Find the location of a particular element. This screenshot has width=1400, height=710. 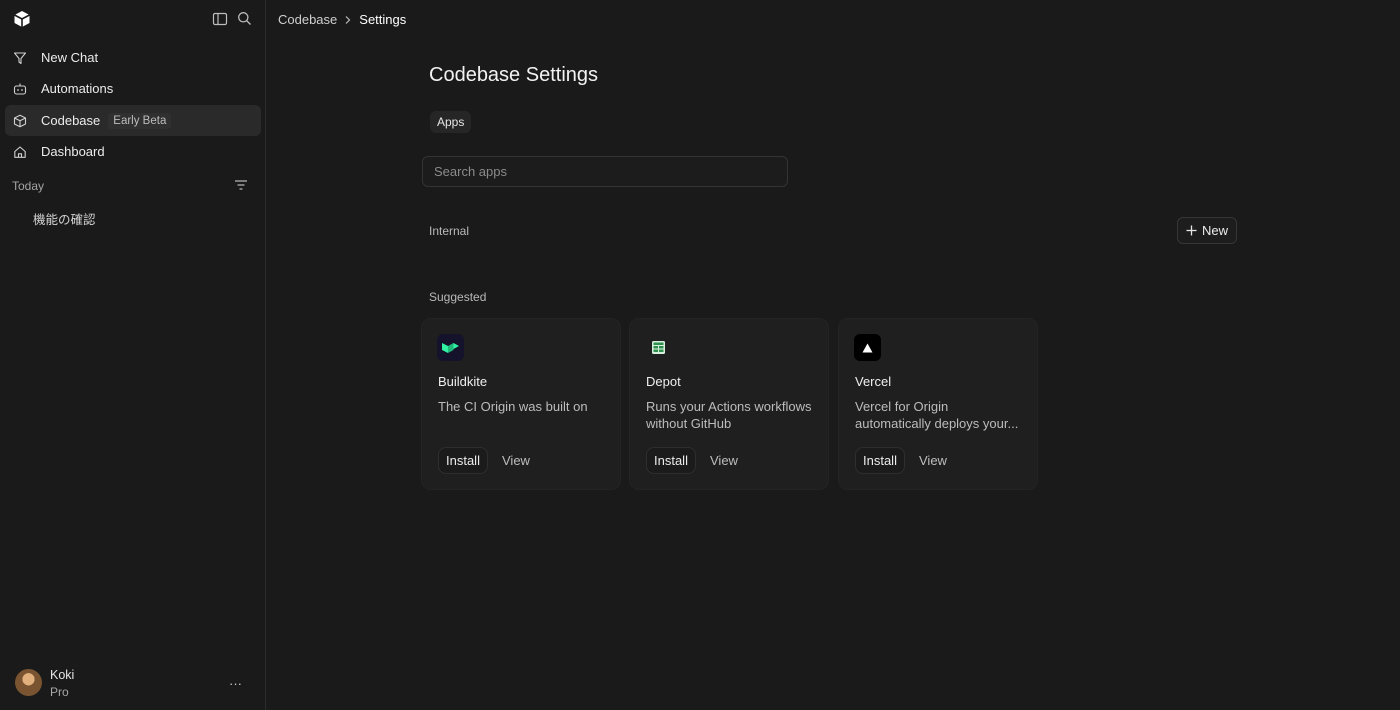

new-app-button: New is located at coordinates (1207, 230).